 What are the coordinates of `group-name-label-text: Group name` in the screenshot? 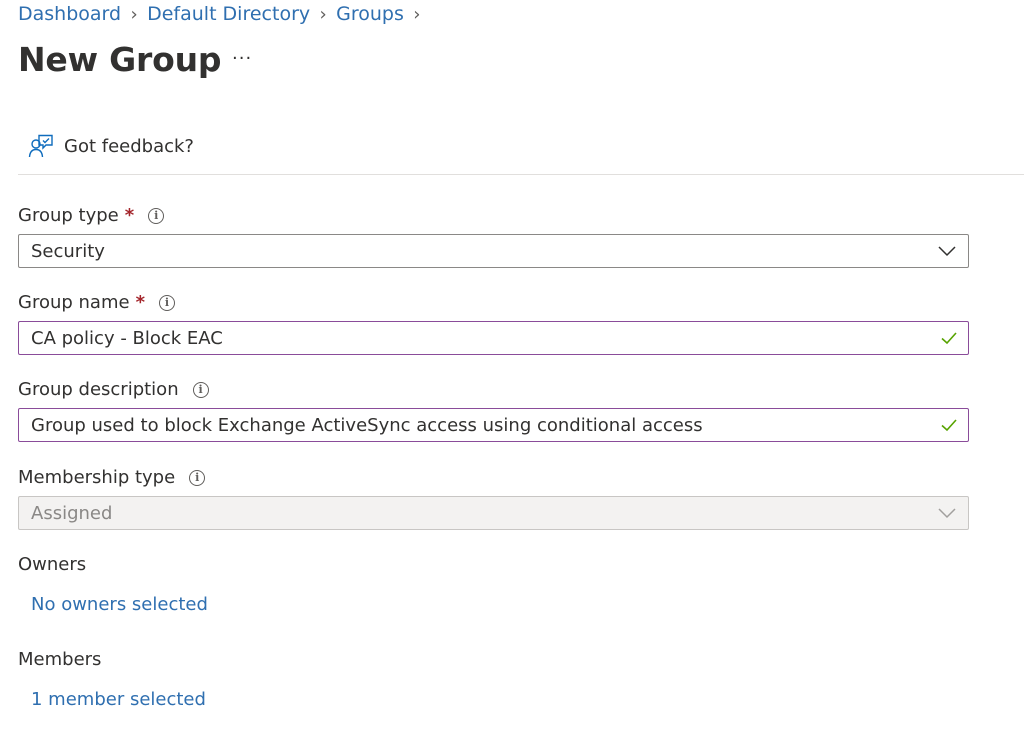 It's located at (74, 302).